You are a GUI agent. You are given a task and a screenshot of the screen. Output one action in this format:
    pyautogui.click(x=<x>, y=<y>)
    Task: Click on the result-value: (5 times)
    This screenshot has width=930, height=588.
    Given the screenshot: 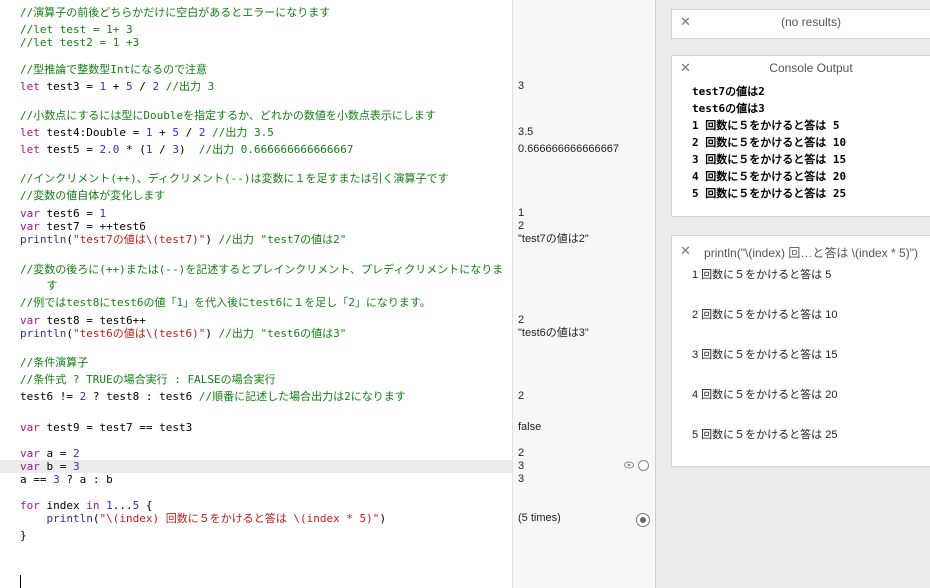 What is the action you would take?
    pyautogui.click(x=539, y=518)
    